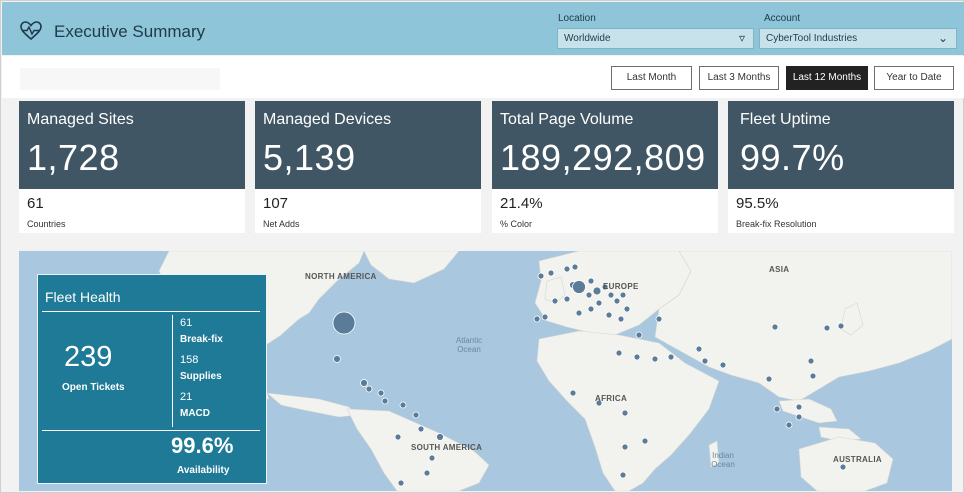  I want to click on kpi-value: 1,728, so click(73, 157).